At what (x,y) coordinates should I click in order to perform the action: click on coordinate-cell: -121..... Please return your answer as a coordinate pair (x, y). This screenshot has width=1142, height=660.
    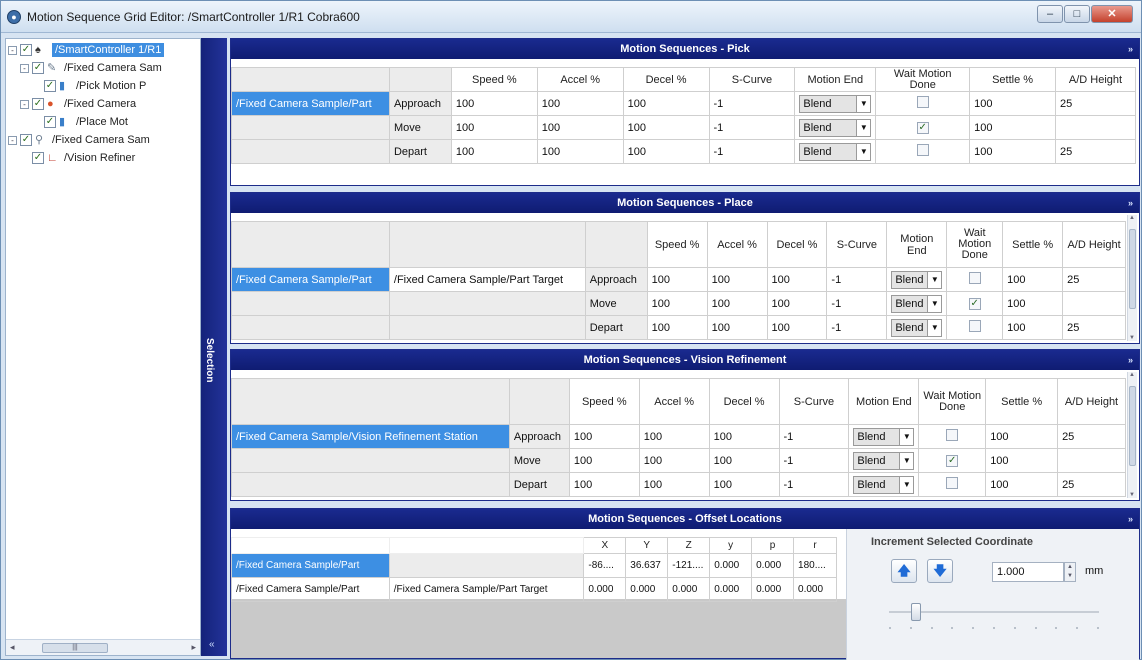
    Looking at the image, I should click on (689, 565).